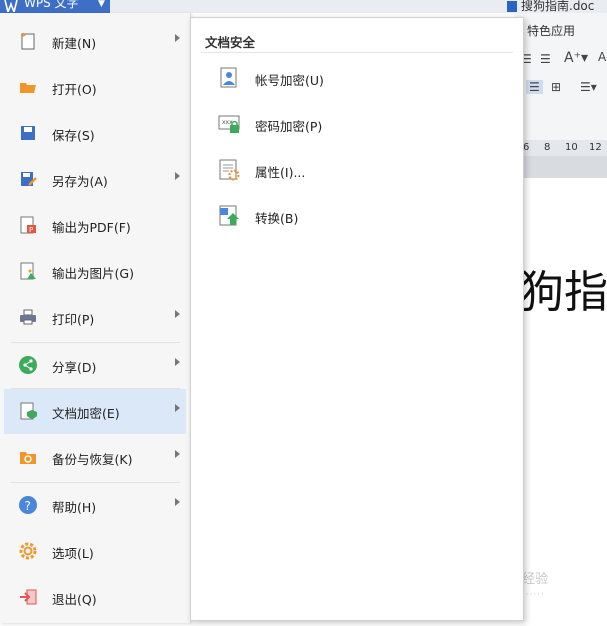 This screenshot has height=626, width=607. Describe the element at coordinates (602, 57) in the screenshot. I see `text-style-icon: A` at that location.